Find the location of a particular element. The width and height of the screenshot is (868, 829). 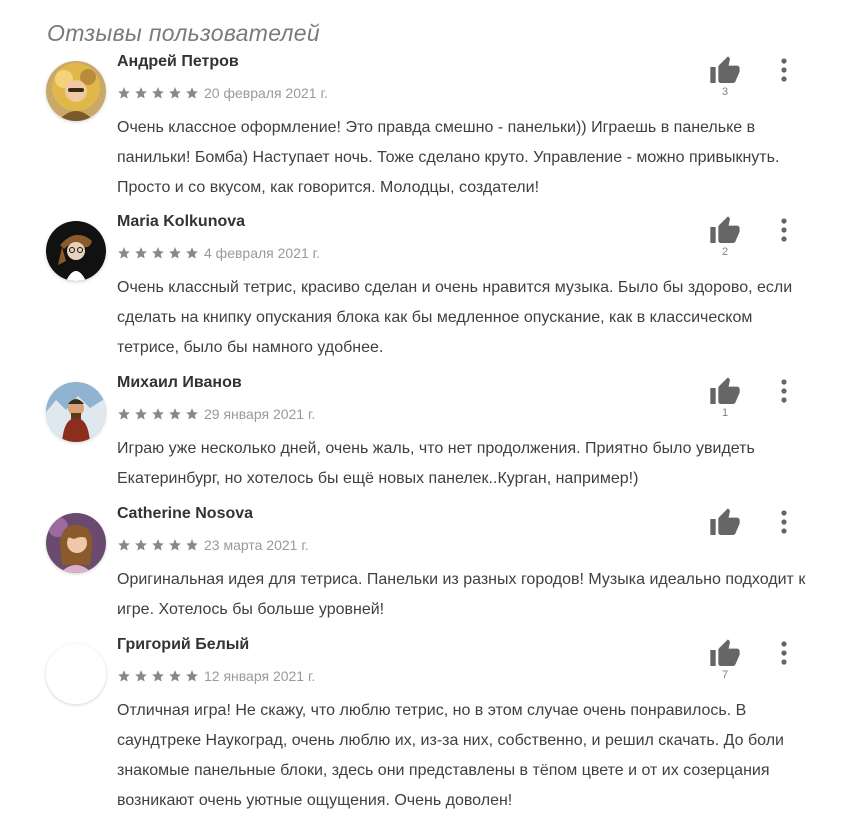

author-name: Catherine Nosova is located at coordinates (185, 514).